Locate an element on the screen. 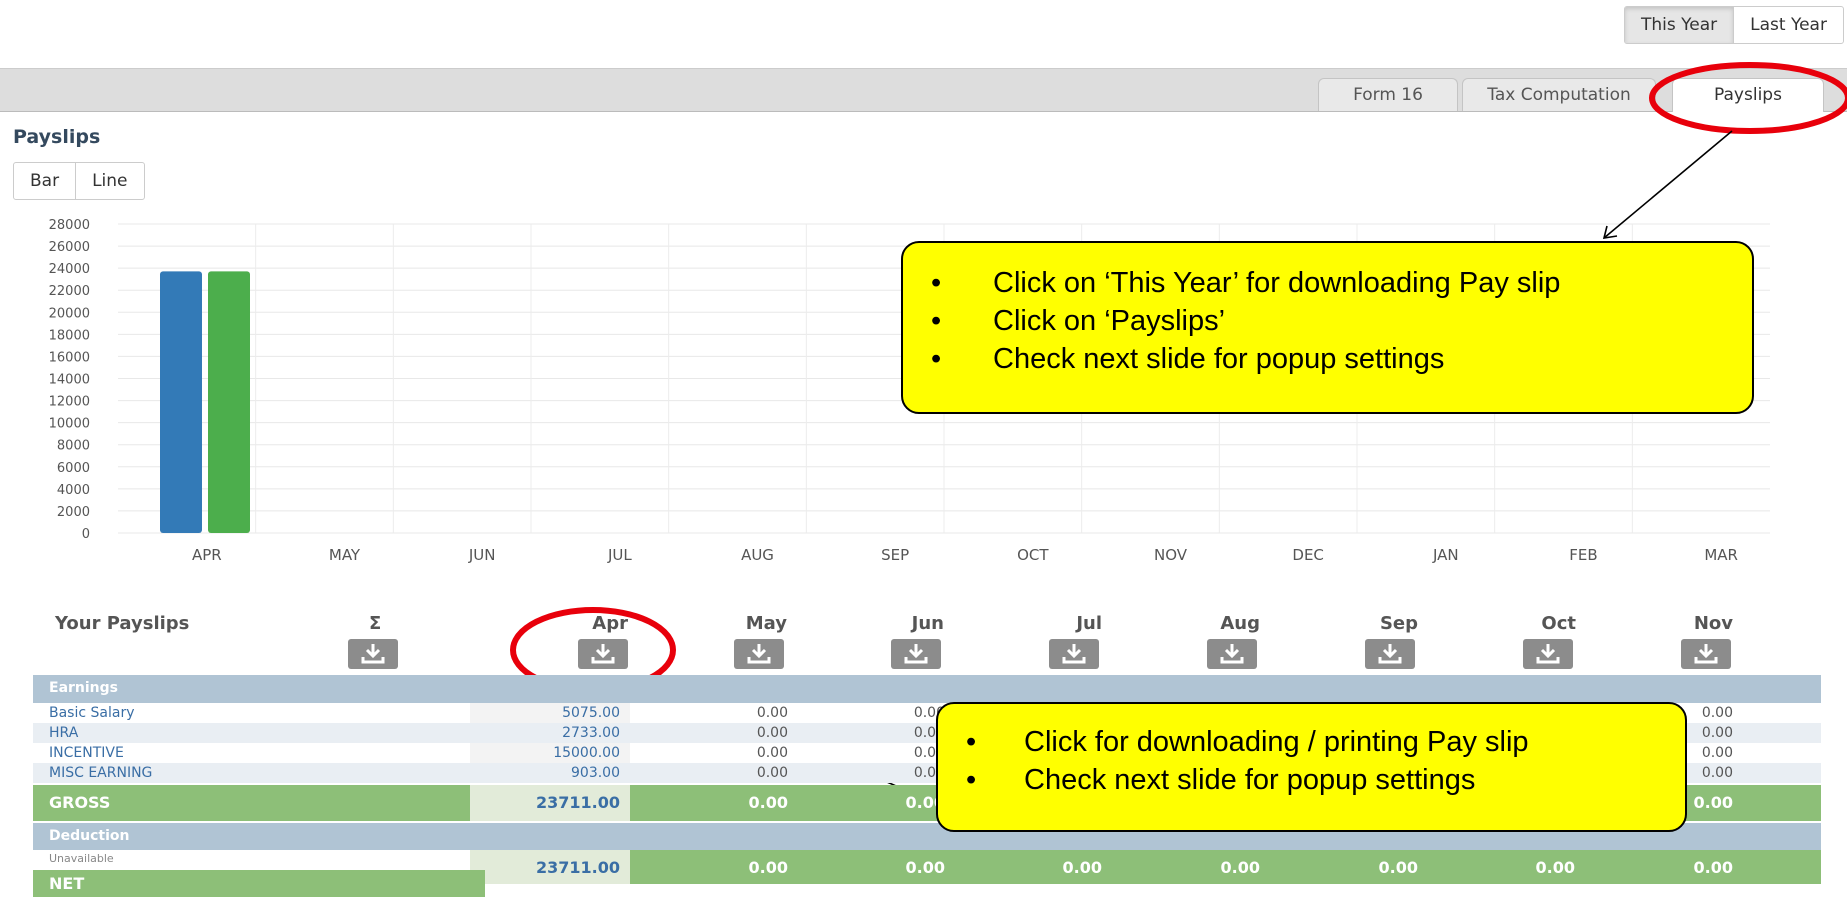 The image size is (1847, 897). callout-bottom-item: Check next slide for popup settings is located at coordinates (1311, 780).